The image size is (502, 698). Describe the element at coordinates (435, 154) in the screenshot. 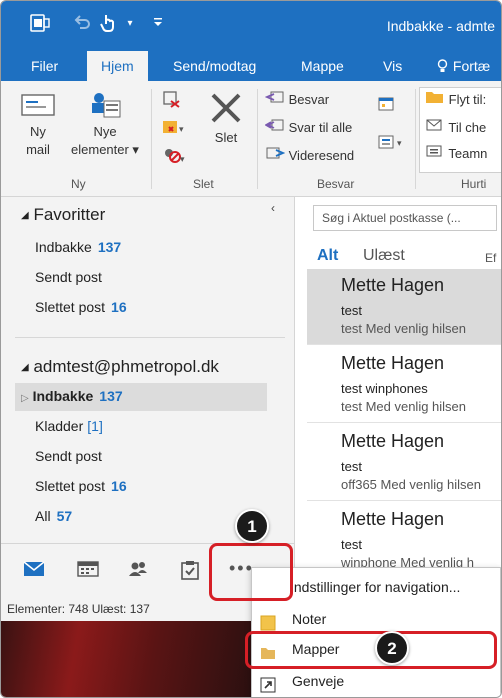

I see `team-mail-icon` at that location.